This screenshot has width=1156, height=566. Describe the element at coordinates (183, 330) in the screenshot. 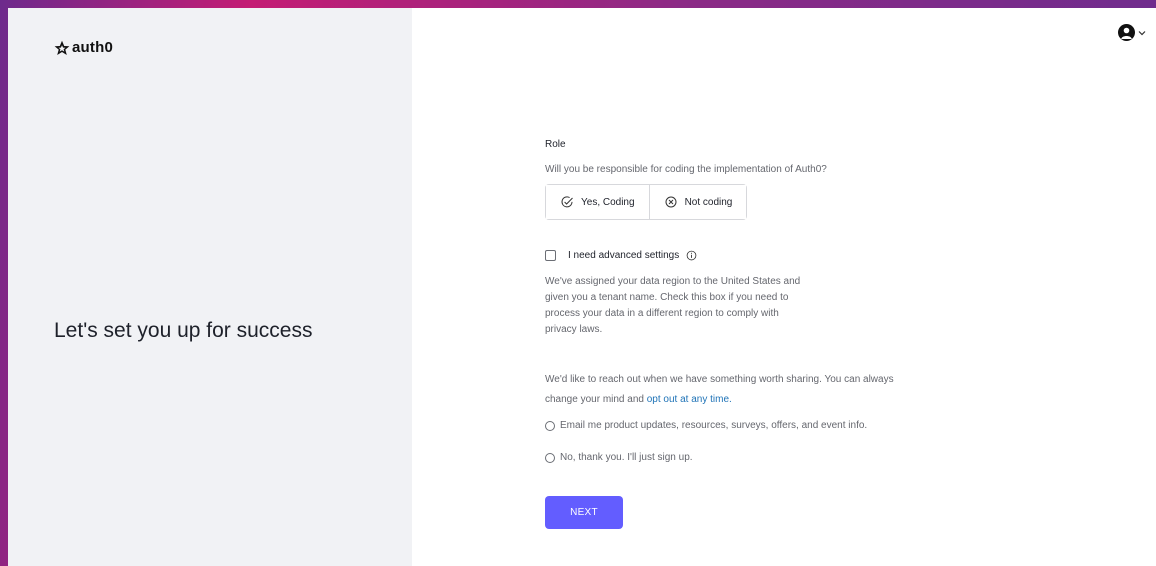

I see `headline: Let's set you up for success` at that location.